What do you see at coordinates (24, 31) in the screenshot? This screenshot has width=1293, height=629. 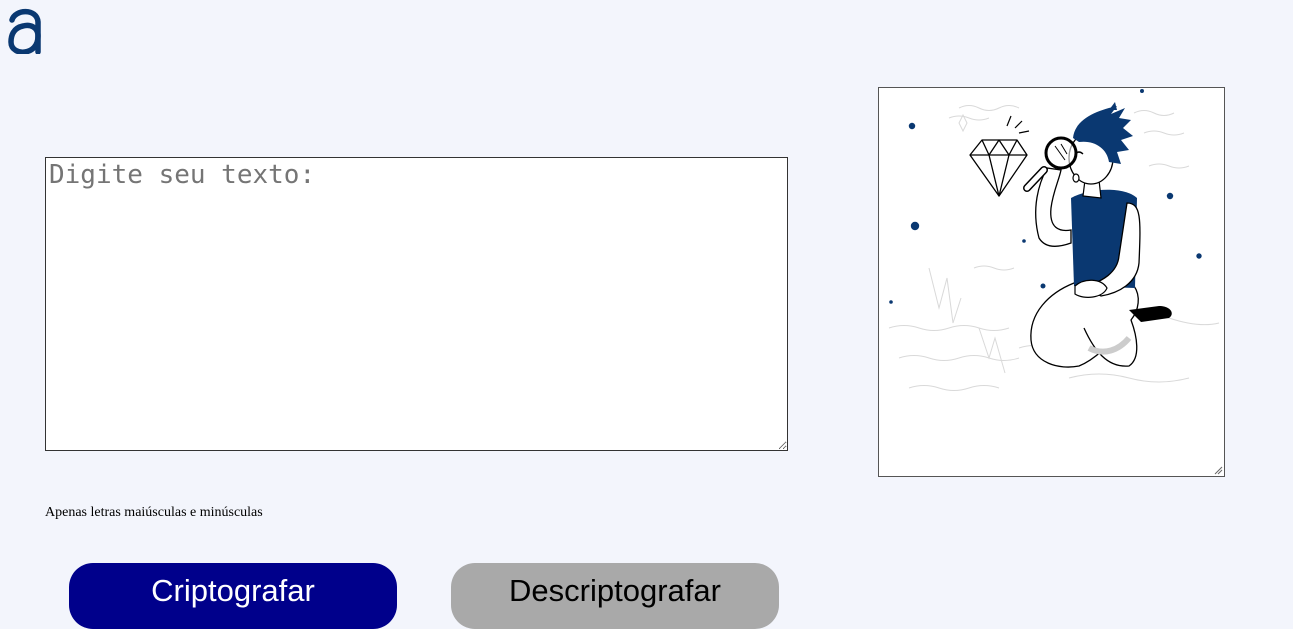 I see `logo-icon` at bounding box center [24, 31].